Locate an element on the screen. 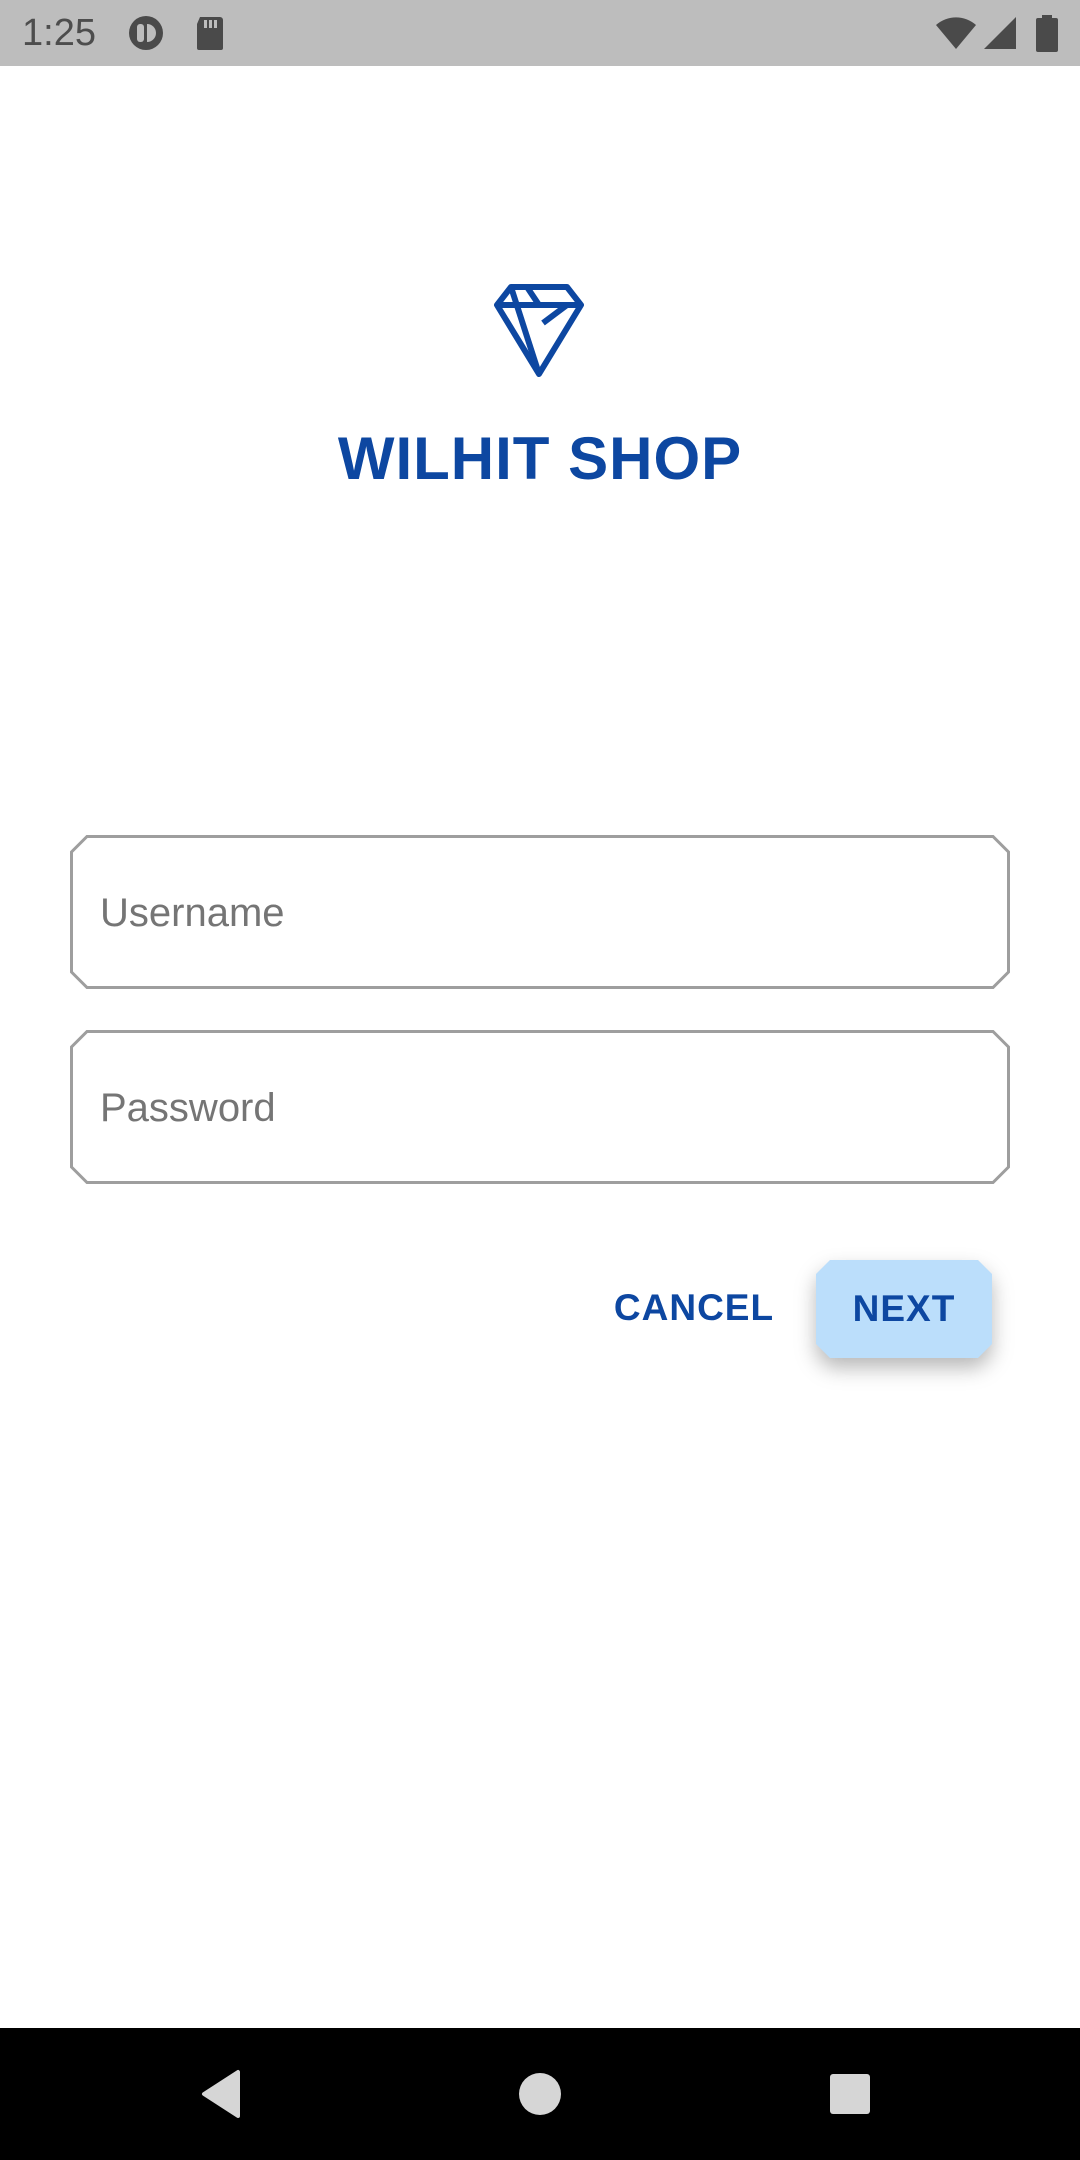 This screenshot has width=1080, height=2160. recents-icon is located at coordinates (850, 2094).